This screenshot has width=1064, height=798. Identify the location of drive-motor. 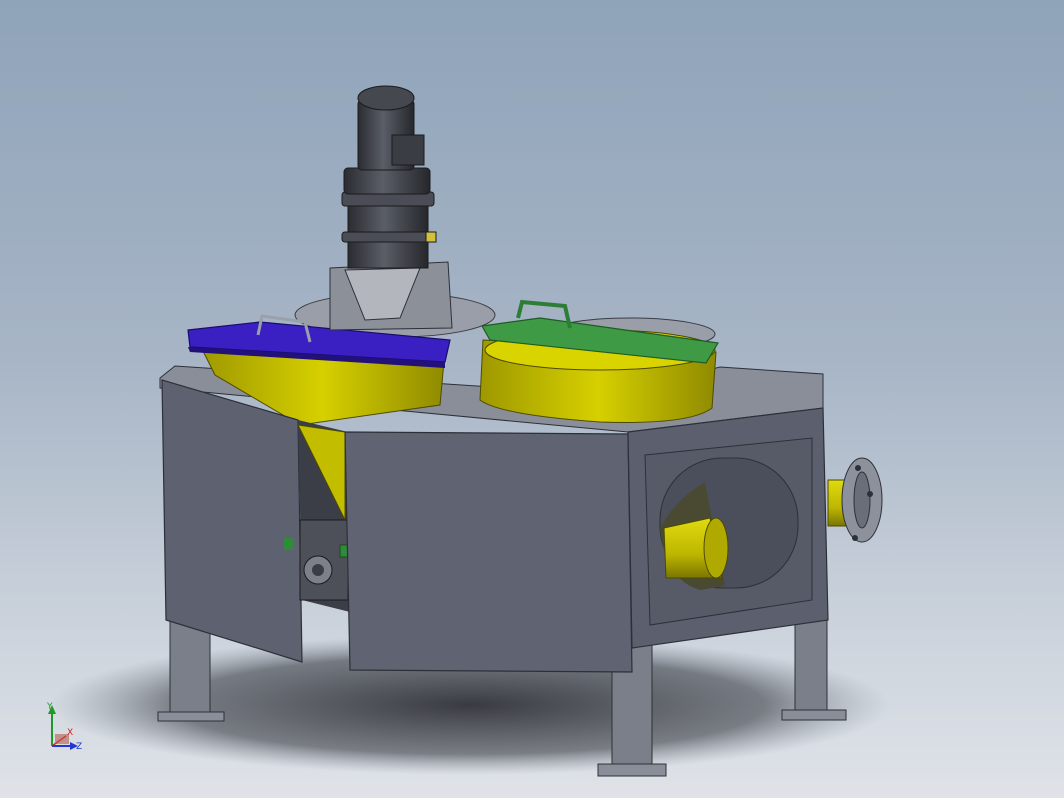
(391, 208).